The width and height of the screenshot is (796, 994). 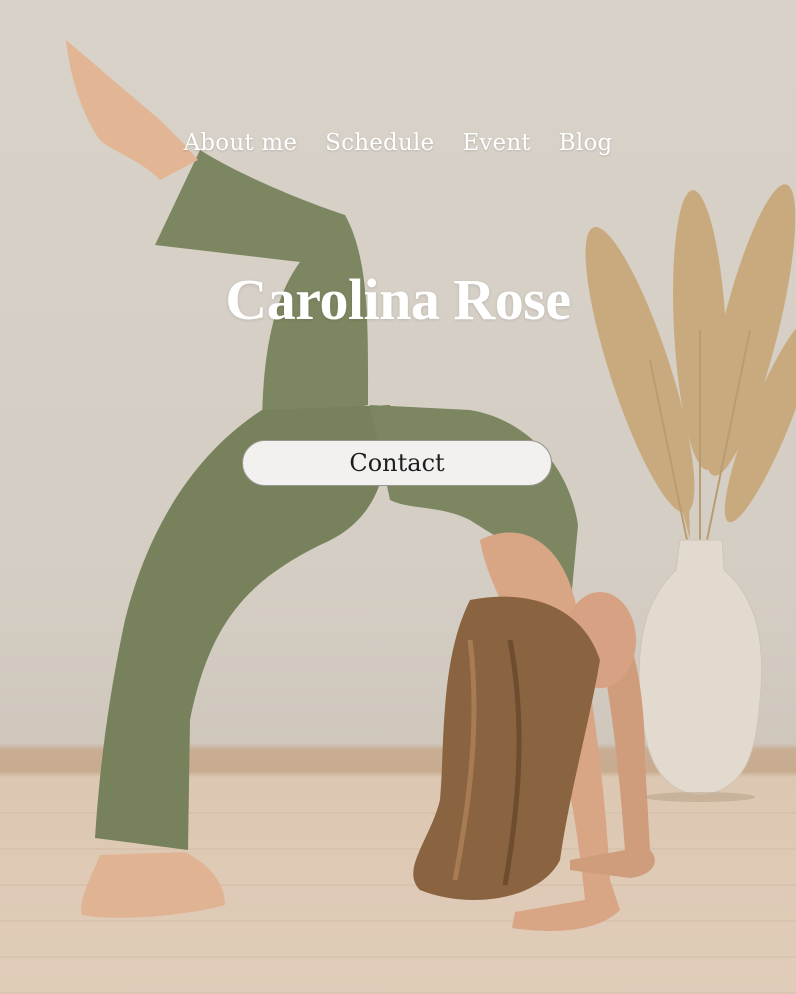 What do you see at coordinates (496, 143) in the screenshot?
I see `nav-link-event: Event` at bounding box center [496, 143].